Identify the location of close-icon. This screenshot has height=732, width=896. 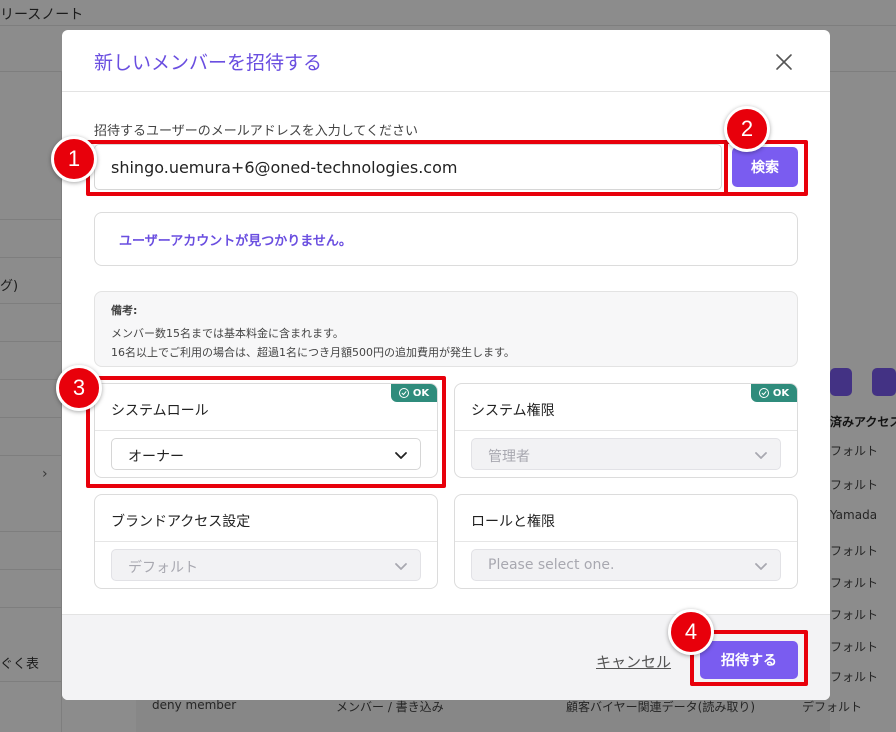
(784, 62).